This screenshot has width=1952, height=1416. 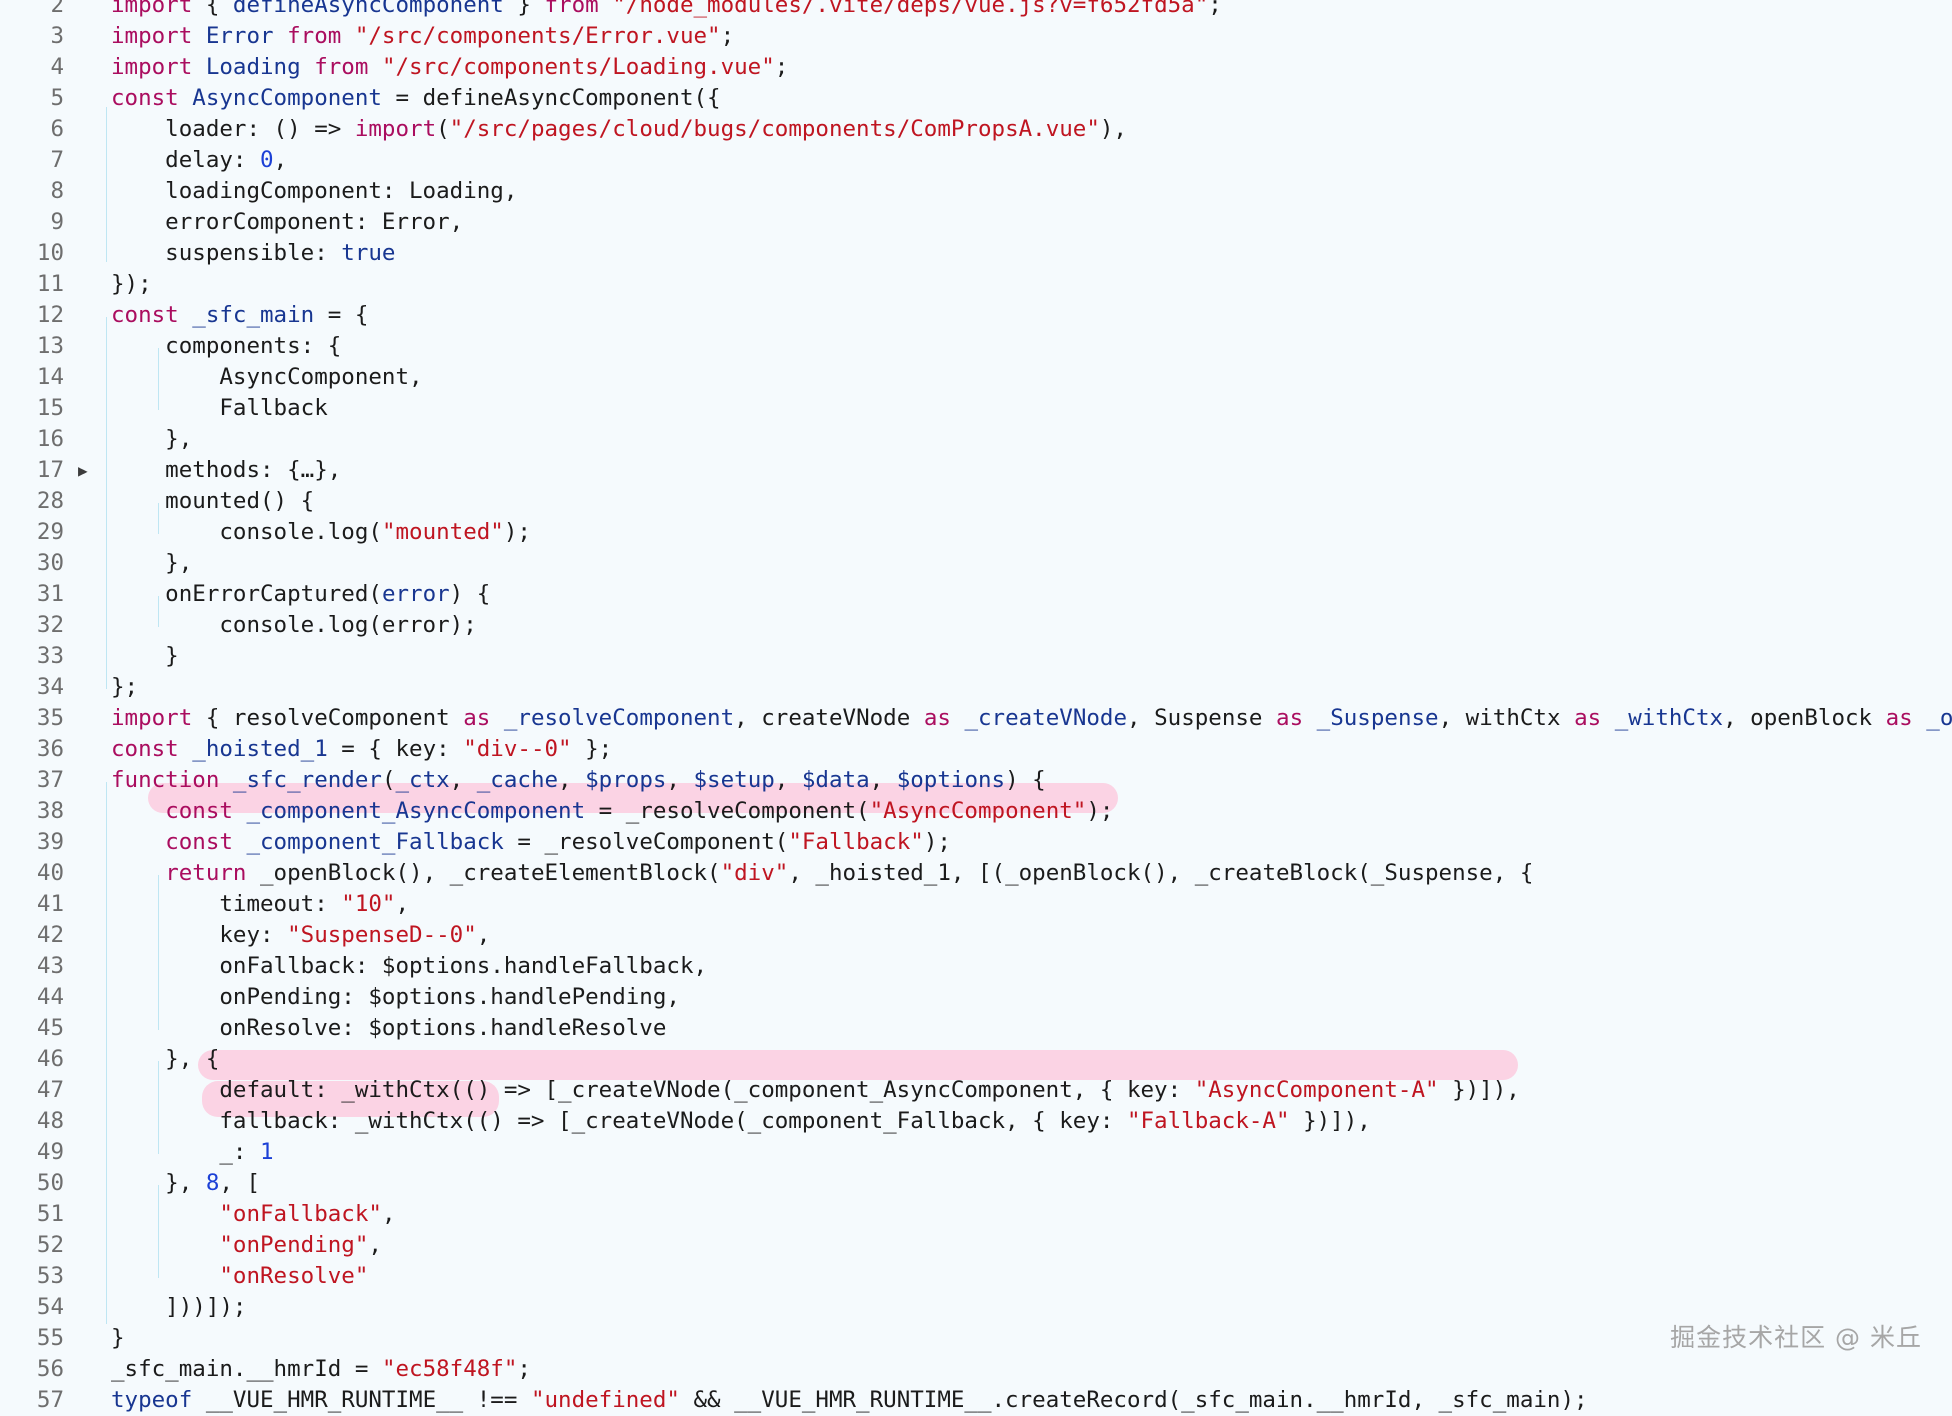 What do you see at coordinates (976, 1276) in the screenshot?
I see `code-line: 53 "onResolve"` at bounding box center [976, 1276].